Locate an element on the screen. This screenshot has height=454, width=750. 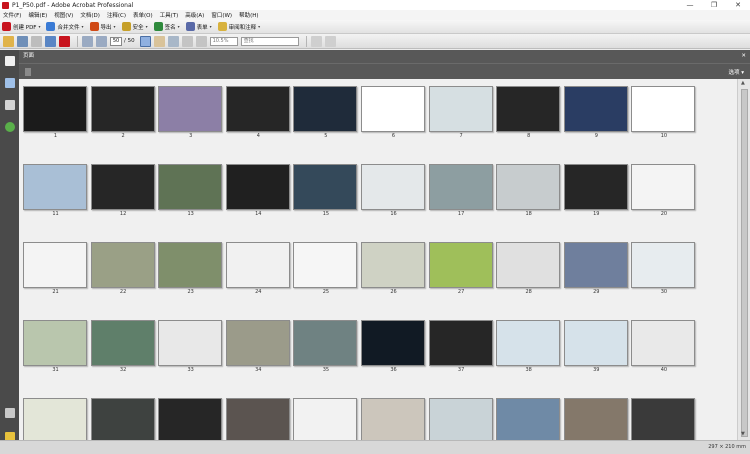
page-thumbnail: 37 is located at coordinates (461, 343).